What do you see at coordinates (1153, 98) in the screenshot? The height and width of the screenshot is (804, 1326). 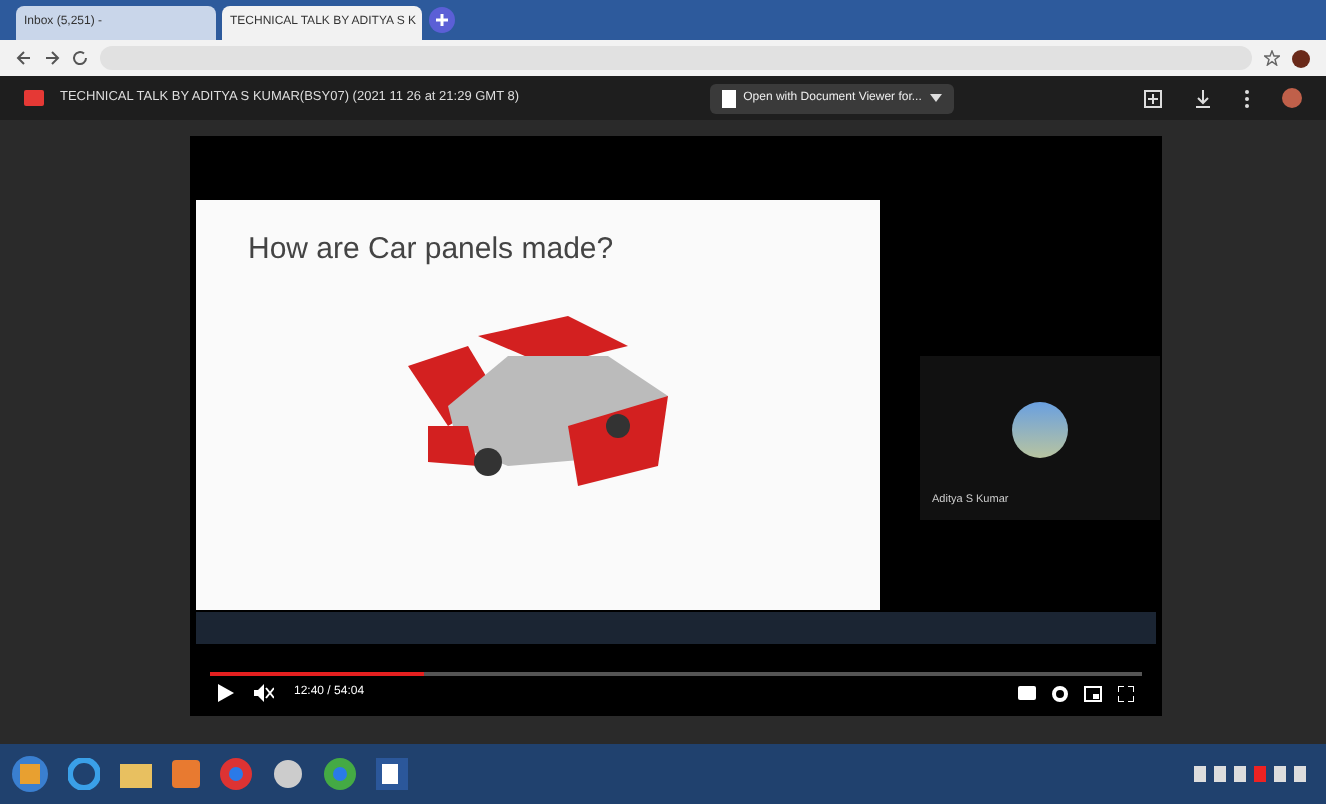 I see `add-to-drive-icon` at bounding box center [1153, 98].